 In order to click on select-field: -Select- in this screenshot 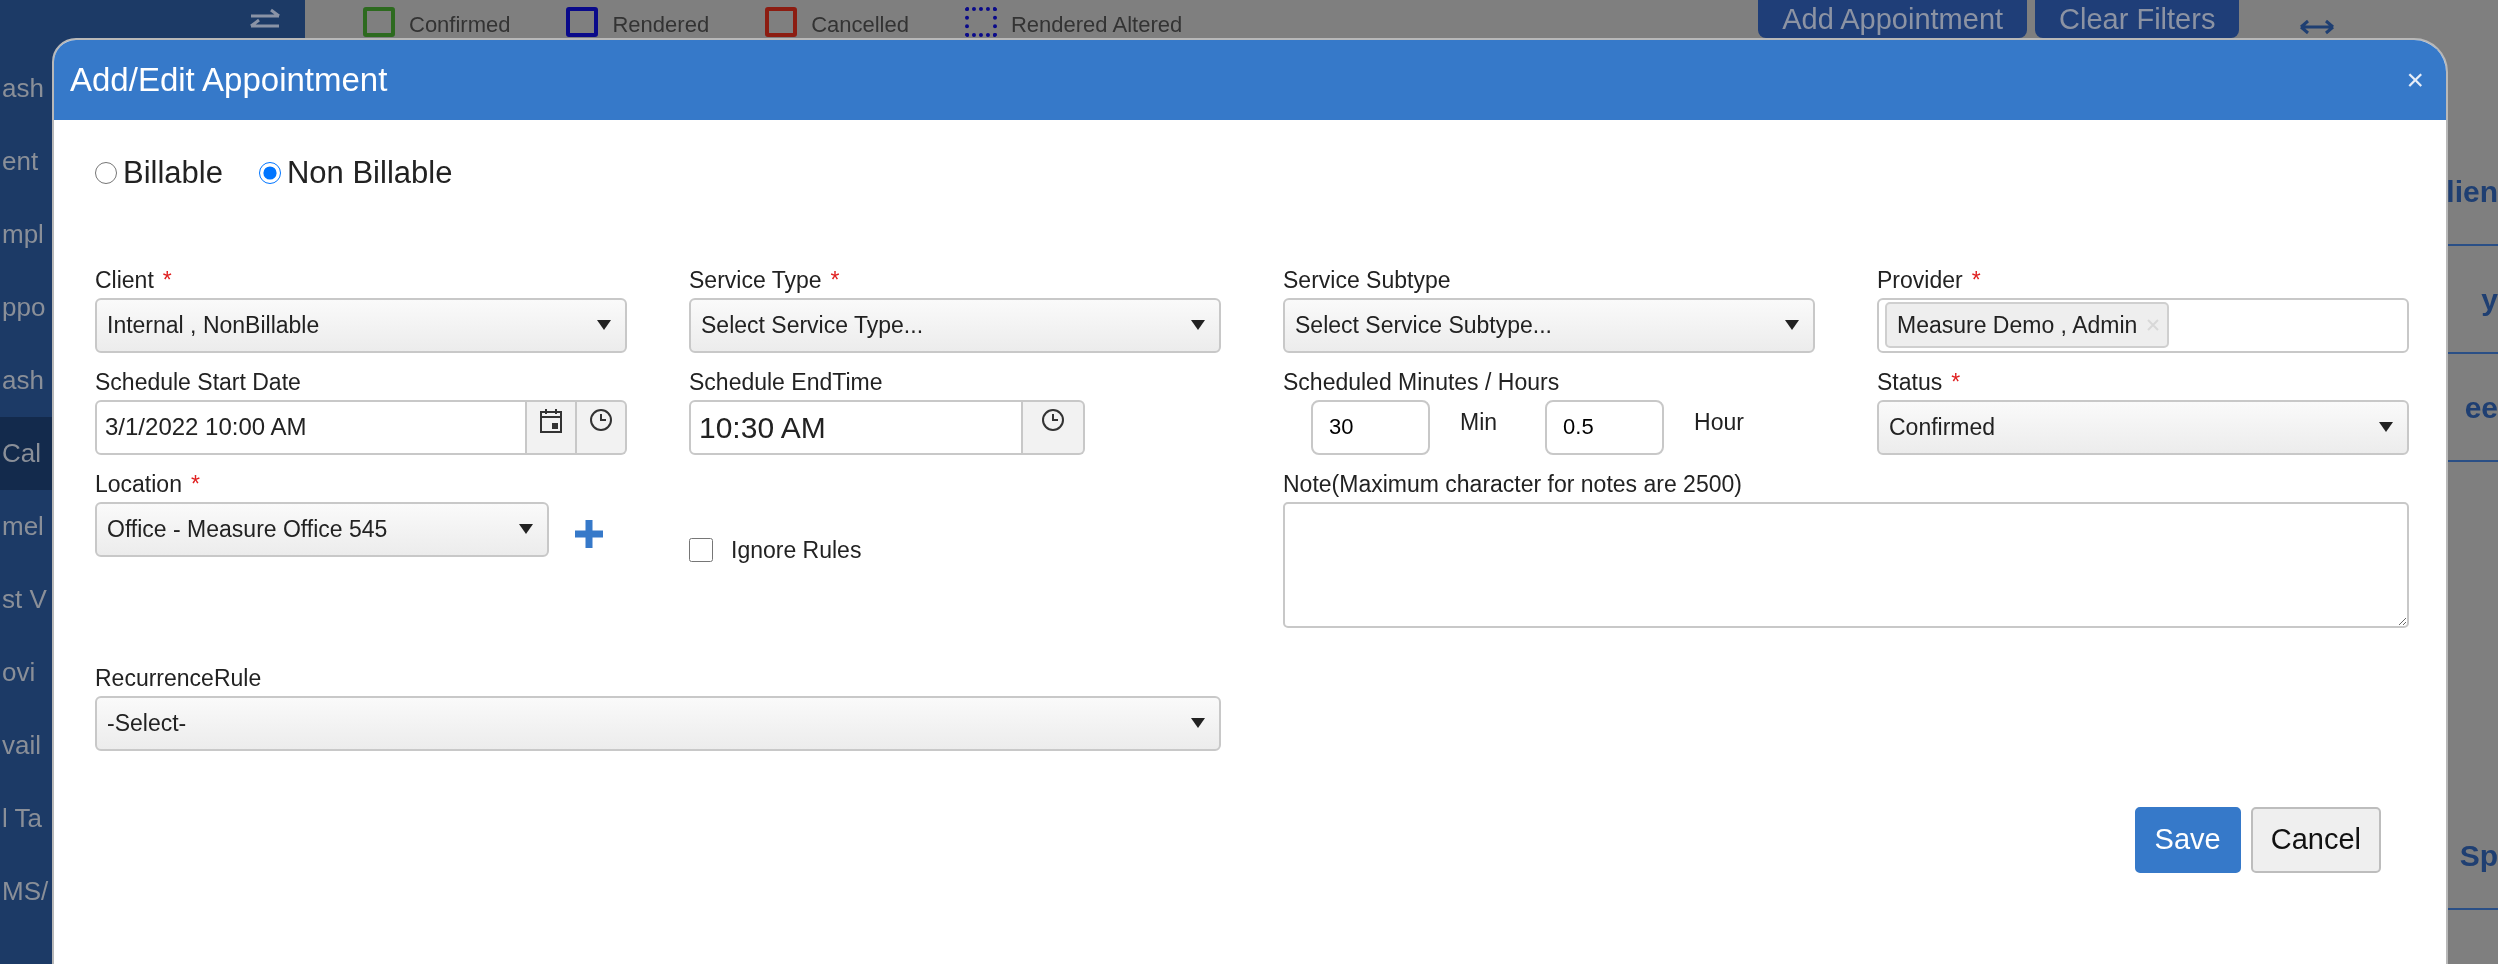, I will do `click(658, 723)`.